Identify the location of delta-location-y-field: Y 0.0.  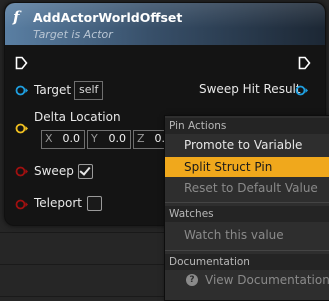
(109, 139).